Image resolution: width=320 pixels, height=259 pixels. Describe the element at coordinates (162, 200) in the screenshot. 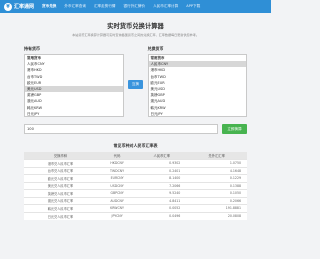

I see `table-cell: 4.8411` at that location.